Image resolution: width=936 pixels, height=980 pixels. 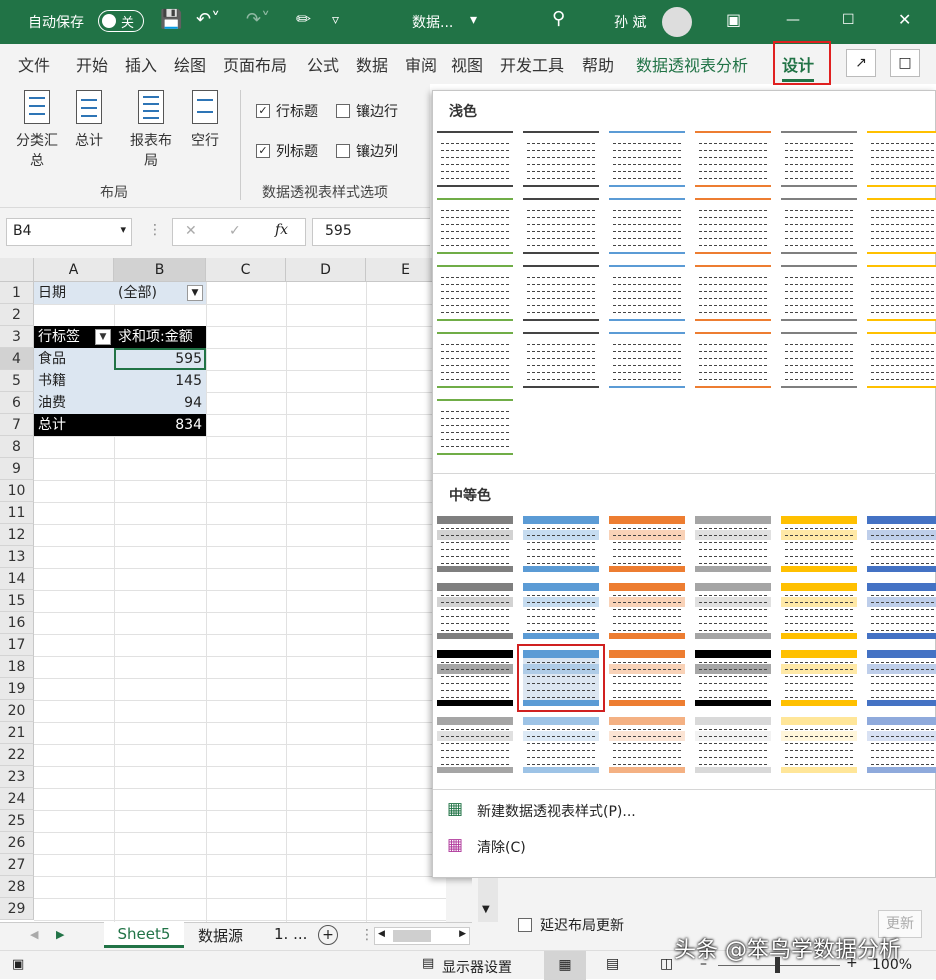 What do you see at coordinates (381, 934) in the screenshot?
I see `scroll-left-icon: ◀` at bounding box center [381, 934].